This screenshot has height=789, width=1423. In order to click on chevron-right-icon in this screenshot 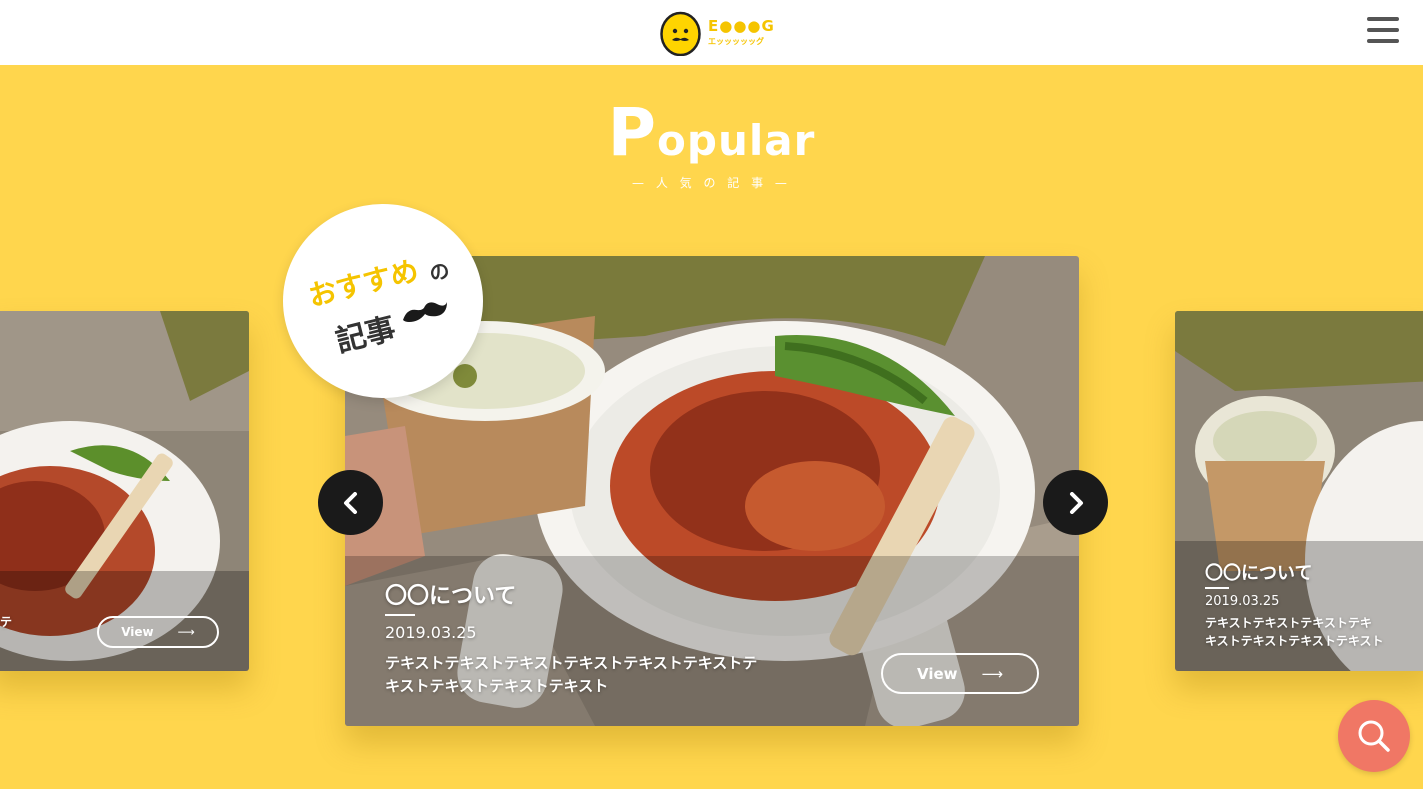, I will do `click(1076, 502)`.